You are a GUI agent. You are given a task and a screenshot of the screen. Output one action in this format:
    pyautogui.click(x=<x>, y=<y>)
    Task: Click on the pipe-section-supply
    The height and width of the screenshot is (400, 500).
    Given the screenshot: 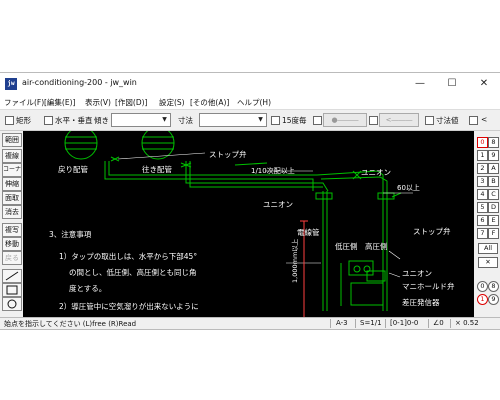 What is the action you would take?
    pyautogui.click(x=158, y=145)
    